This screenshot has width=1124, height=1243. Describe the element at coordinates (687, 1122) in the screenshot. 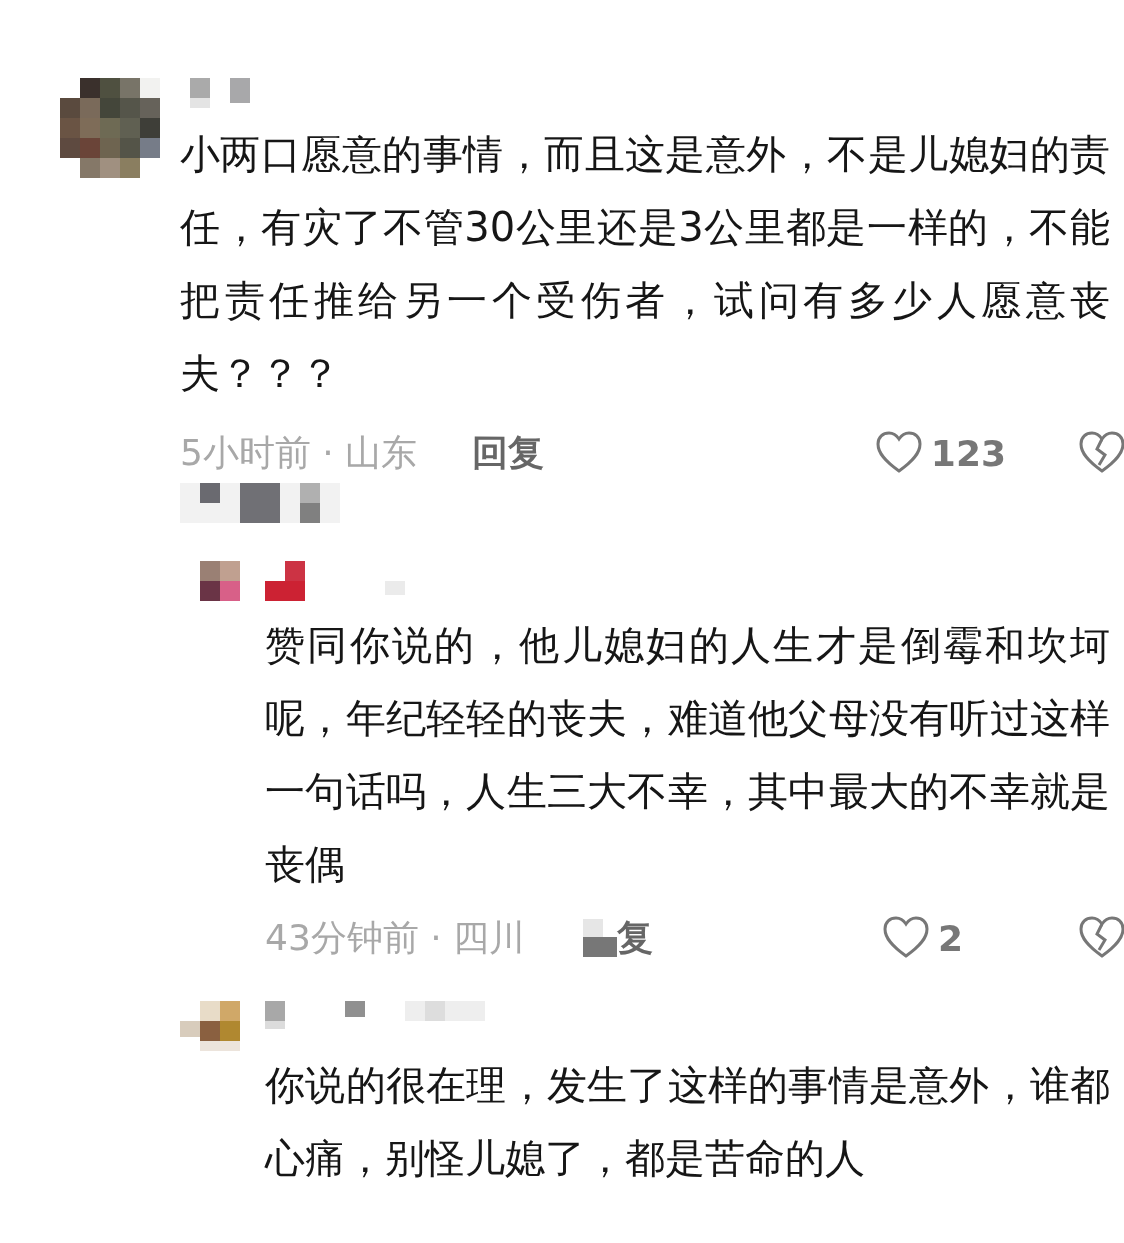

I see `comment-text: 你说的很在理，发生了这样的事情是意外，谁都心痛，别怪儿媳了，都是苦命的人` at that location.